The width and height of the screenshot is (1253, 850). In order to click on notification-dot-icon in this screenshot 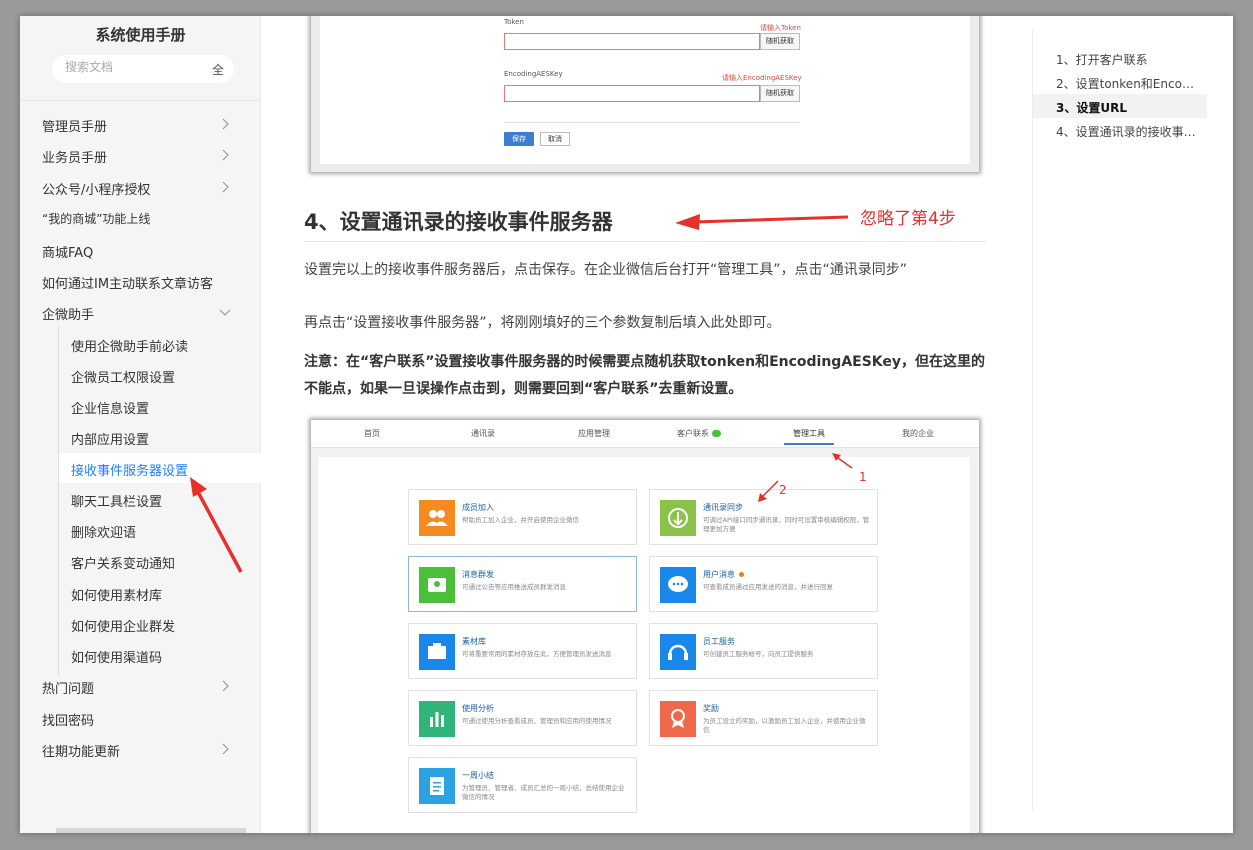, I will do `click(741, 574)`.